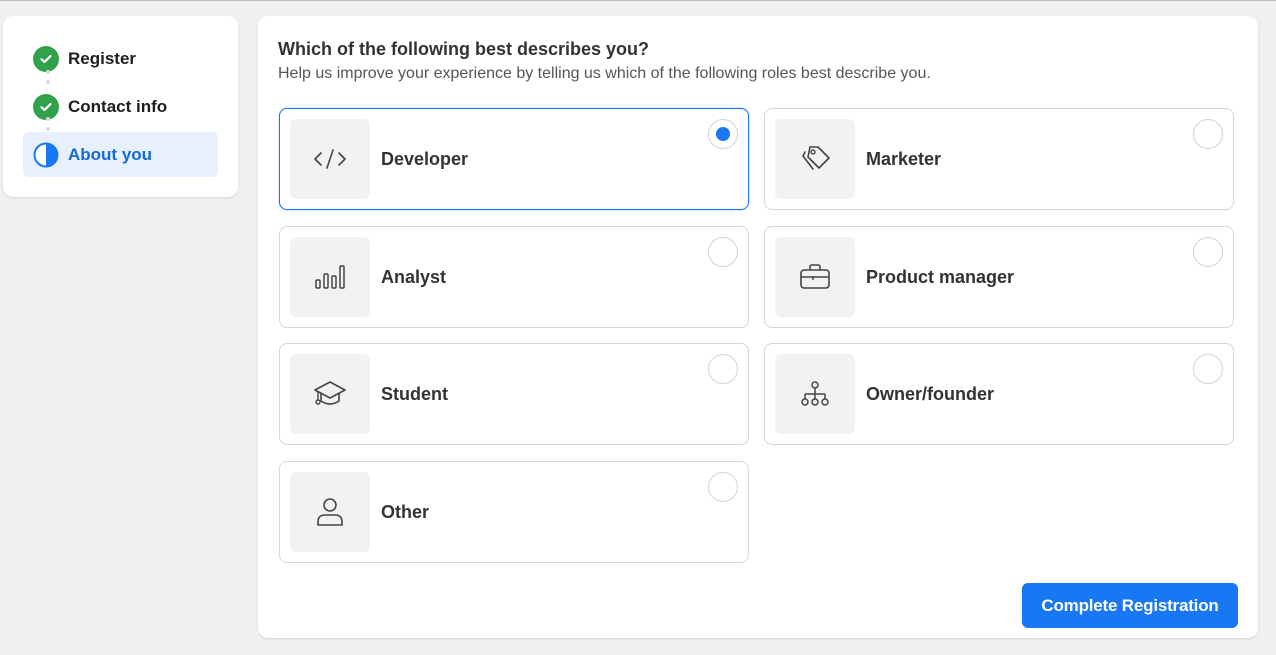  I want to click on registration-steps: Register Contact info About you, so click(120, 106).